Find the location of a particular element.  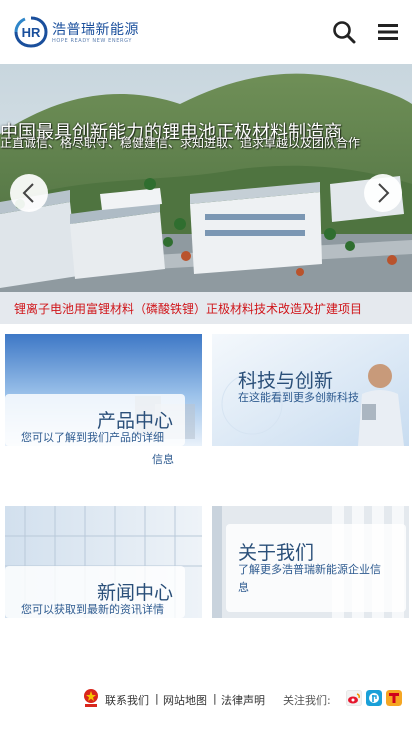

news-ticker: 锂离子电池用富锂材料（磷酸铁锂）正极材料技术改造及扩建项目 is located at coordinates (206, 308).